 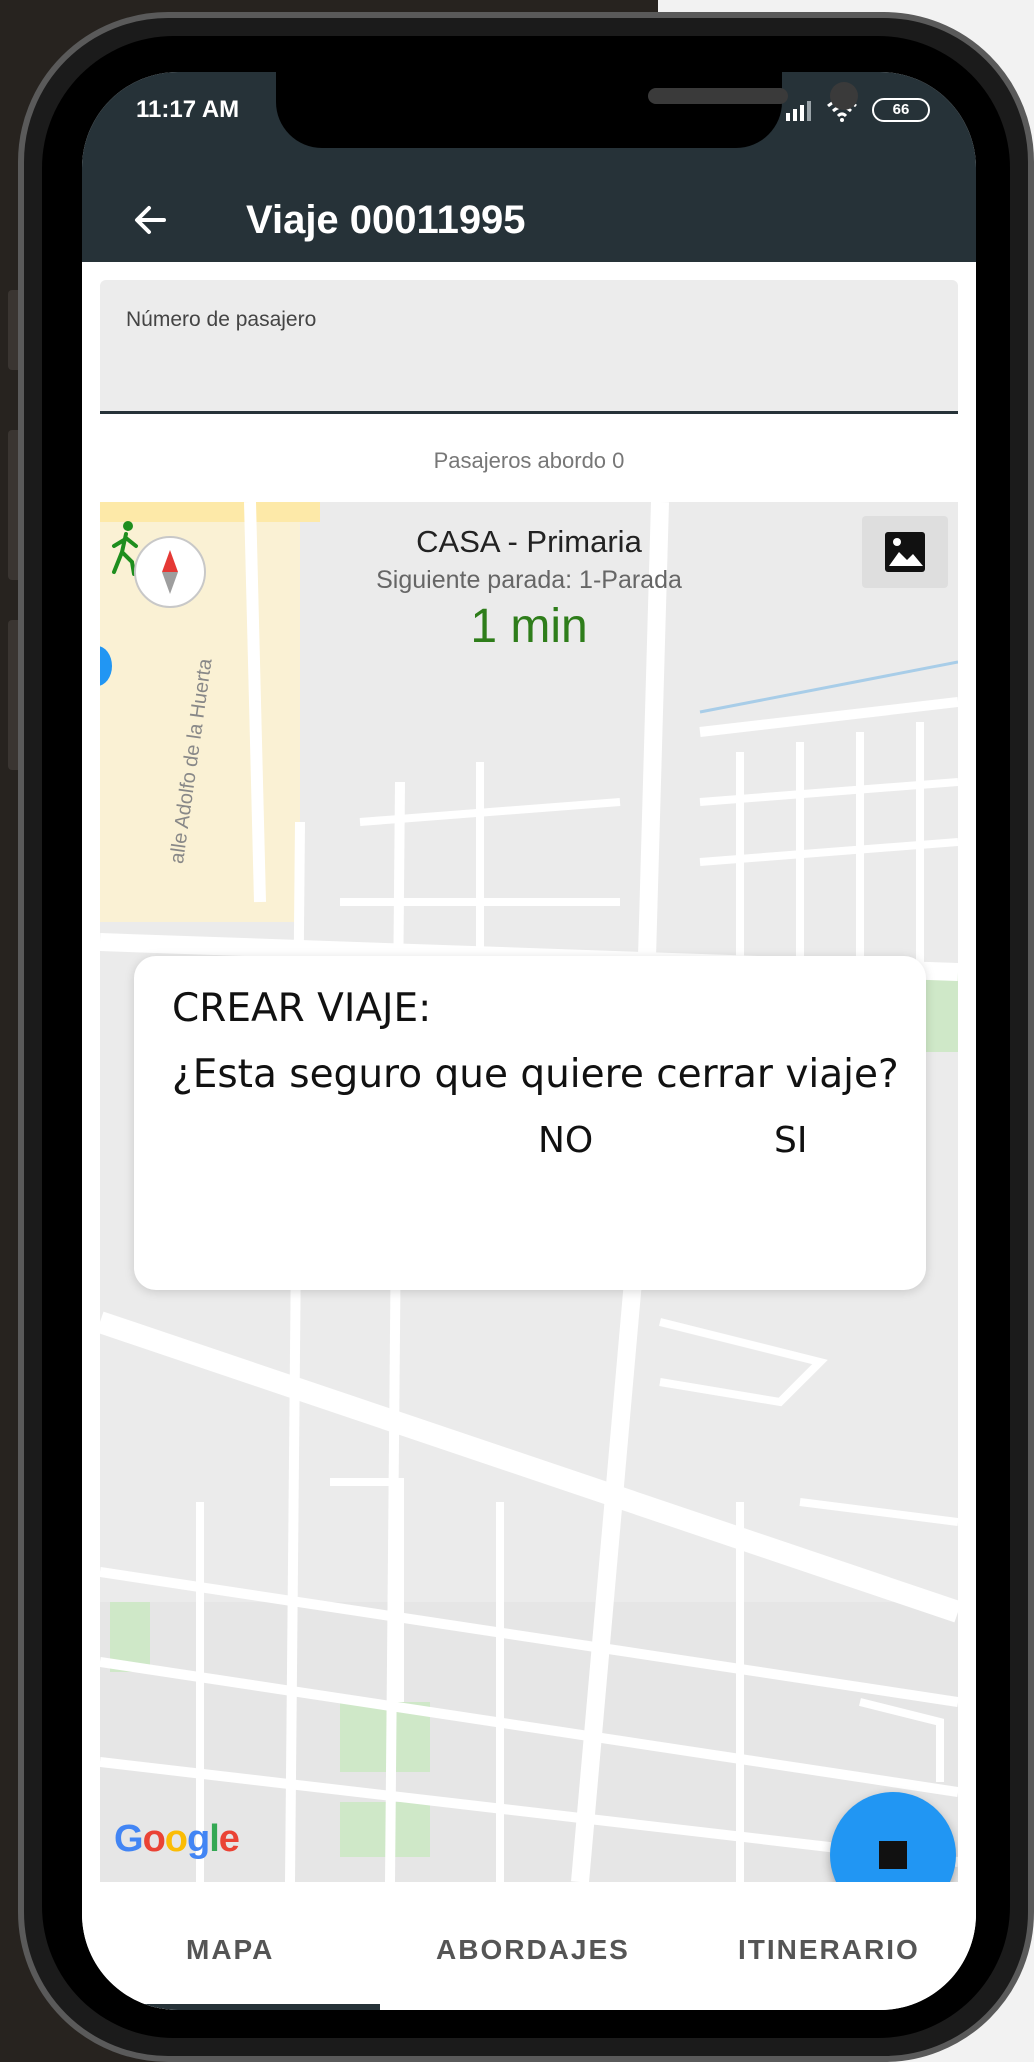 I want to click on speaker-grille, so click(x=718, y=96).